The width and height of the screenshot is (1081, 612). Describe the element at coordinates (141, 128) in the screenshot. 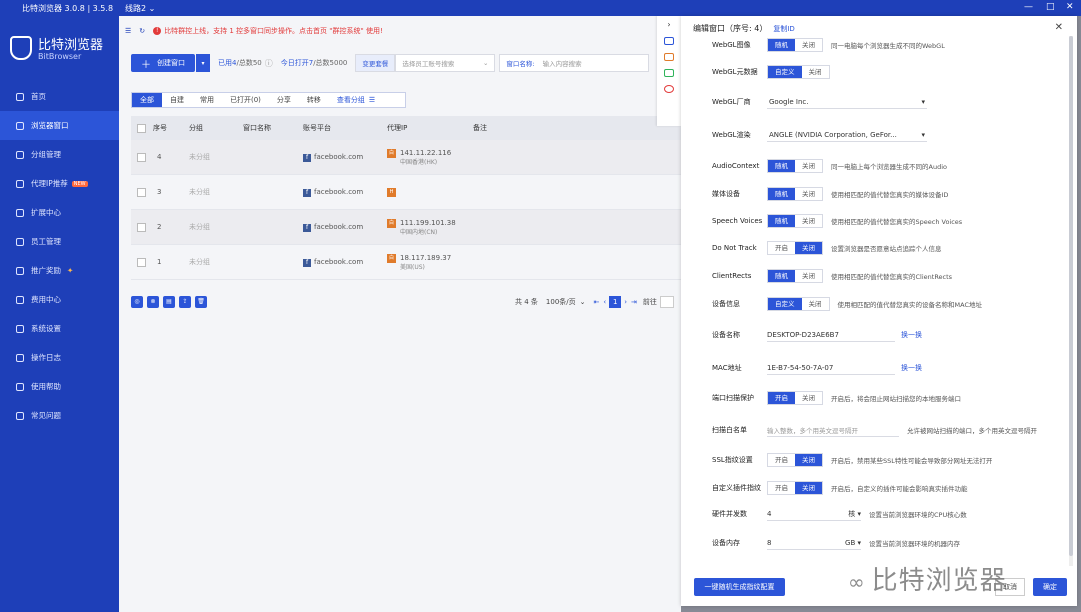

I see `select-all-checkbox` at that location.